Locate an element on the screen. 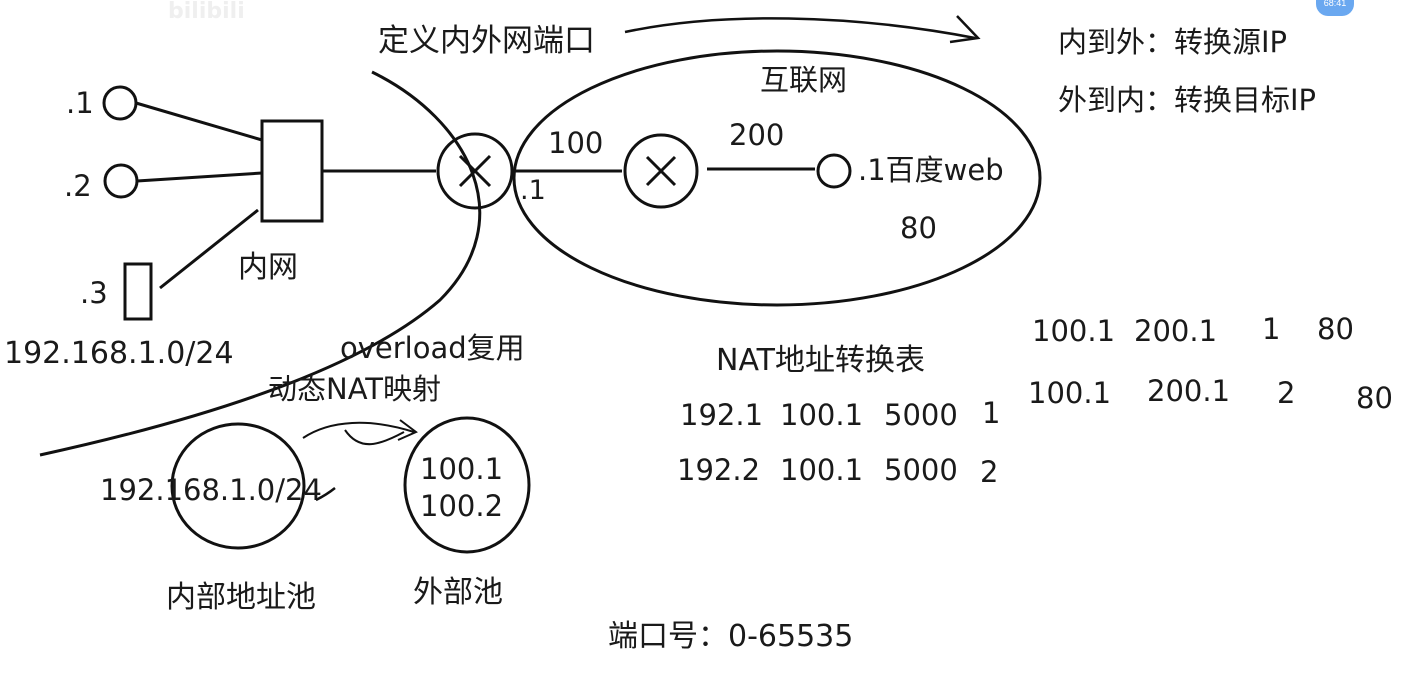 The height and width of the screenshot is (697, 1422). server-label: .1百度web is located at coordinates (931, 170).